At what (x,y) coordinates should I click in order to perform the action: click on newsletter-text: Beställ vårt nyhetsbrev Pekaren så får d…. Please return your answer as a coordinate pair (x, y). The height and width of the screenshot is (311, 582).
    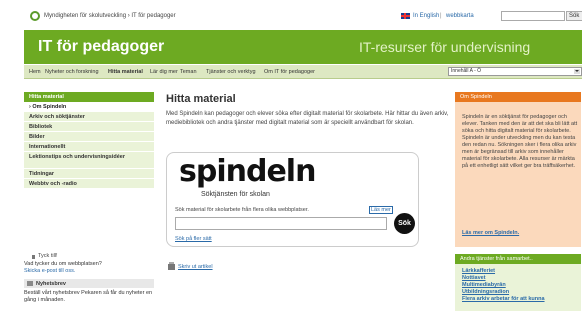
    Looking at the image, I should click on (88, 296).